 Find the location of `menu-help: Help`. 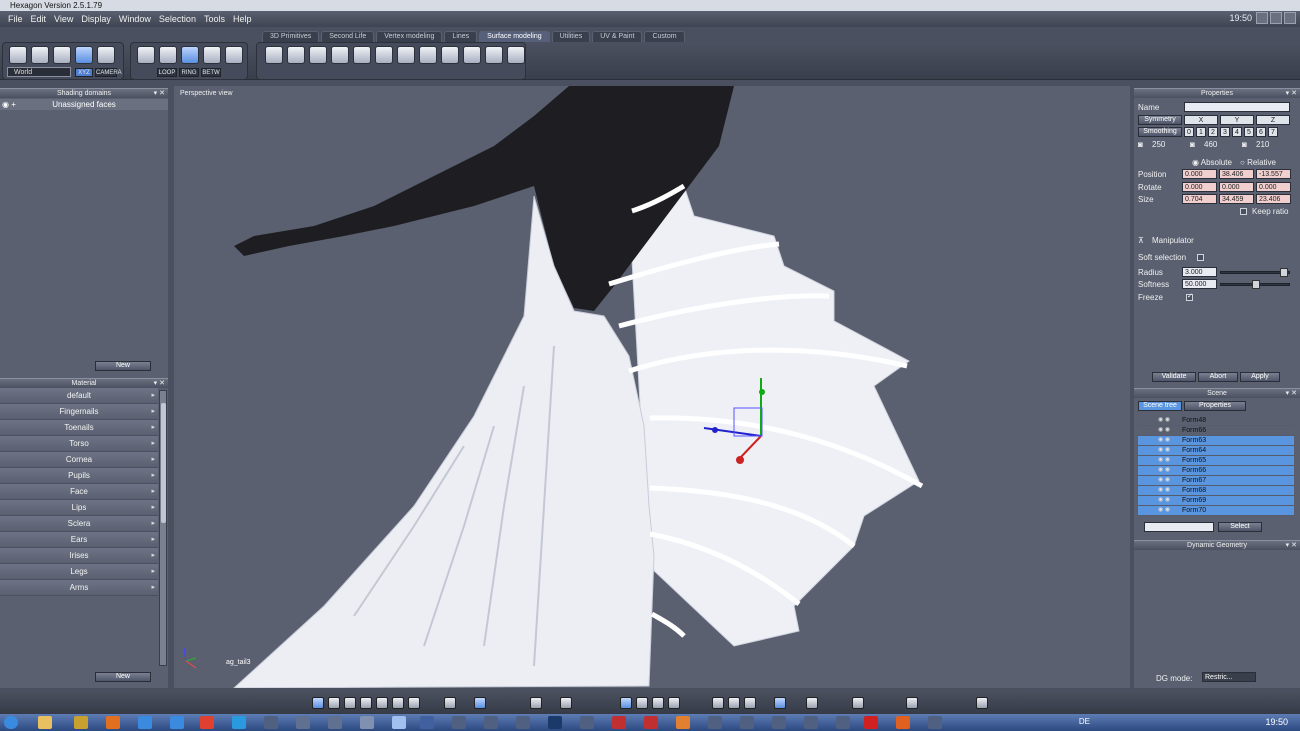

menu-help: Help is located at coordinates (242, 19).